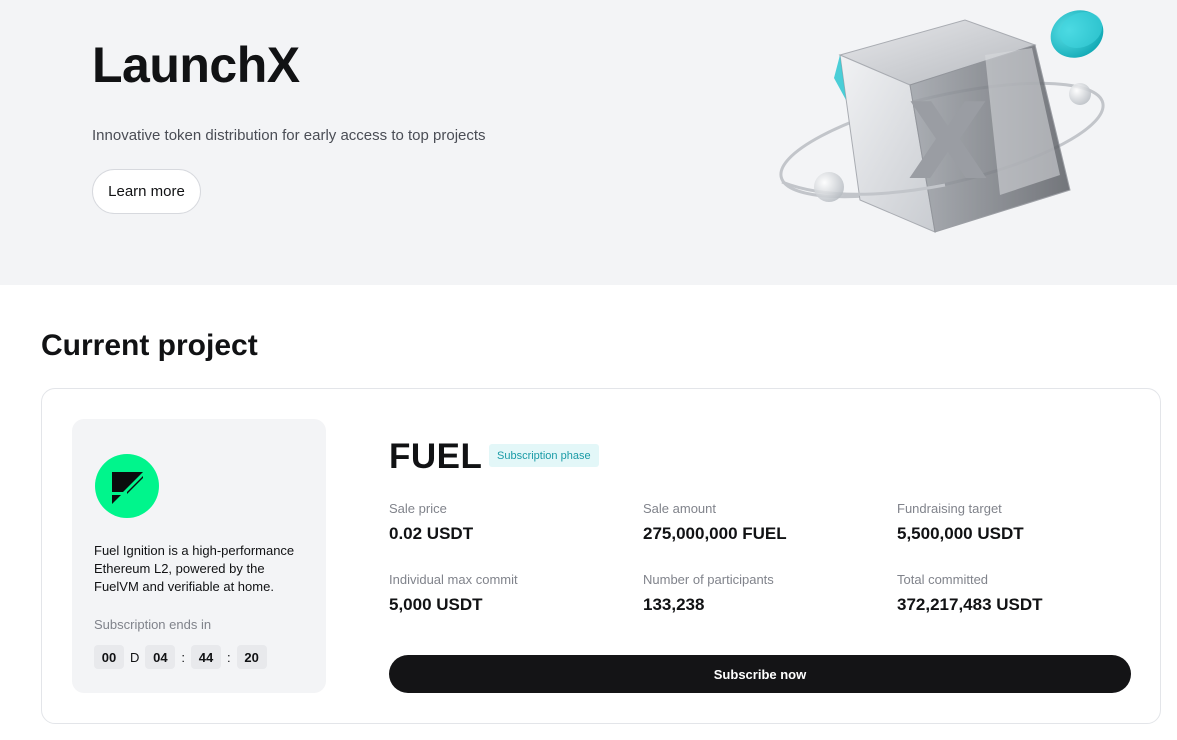 This screenshot has width=1177, height=740. I want to click on countdown-day-unit: D, so click(135, 657).